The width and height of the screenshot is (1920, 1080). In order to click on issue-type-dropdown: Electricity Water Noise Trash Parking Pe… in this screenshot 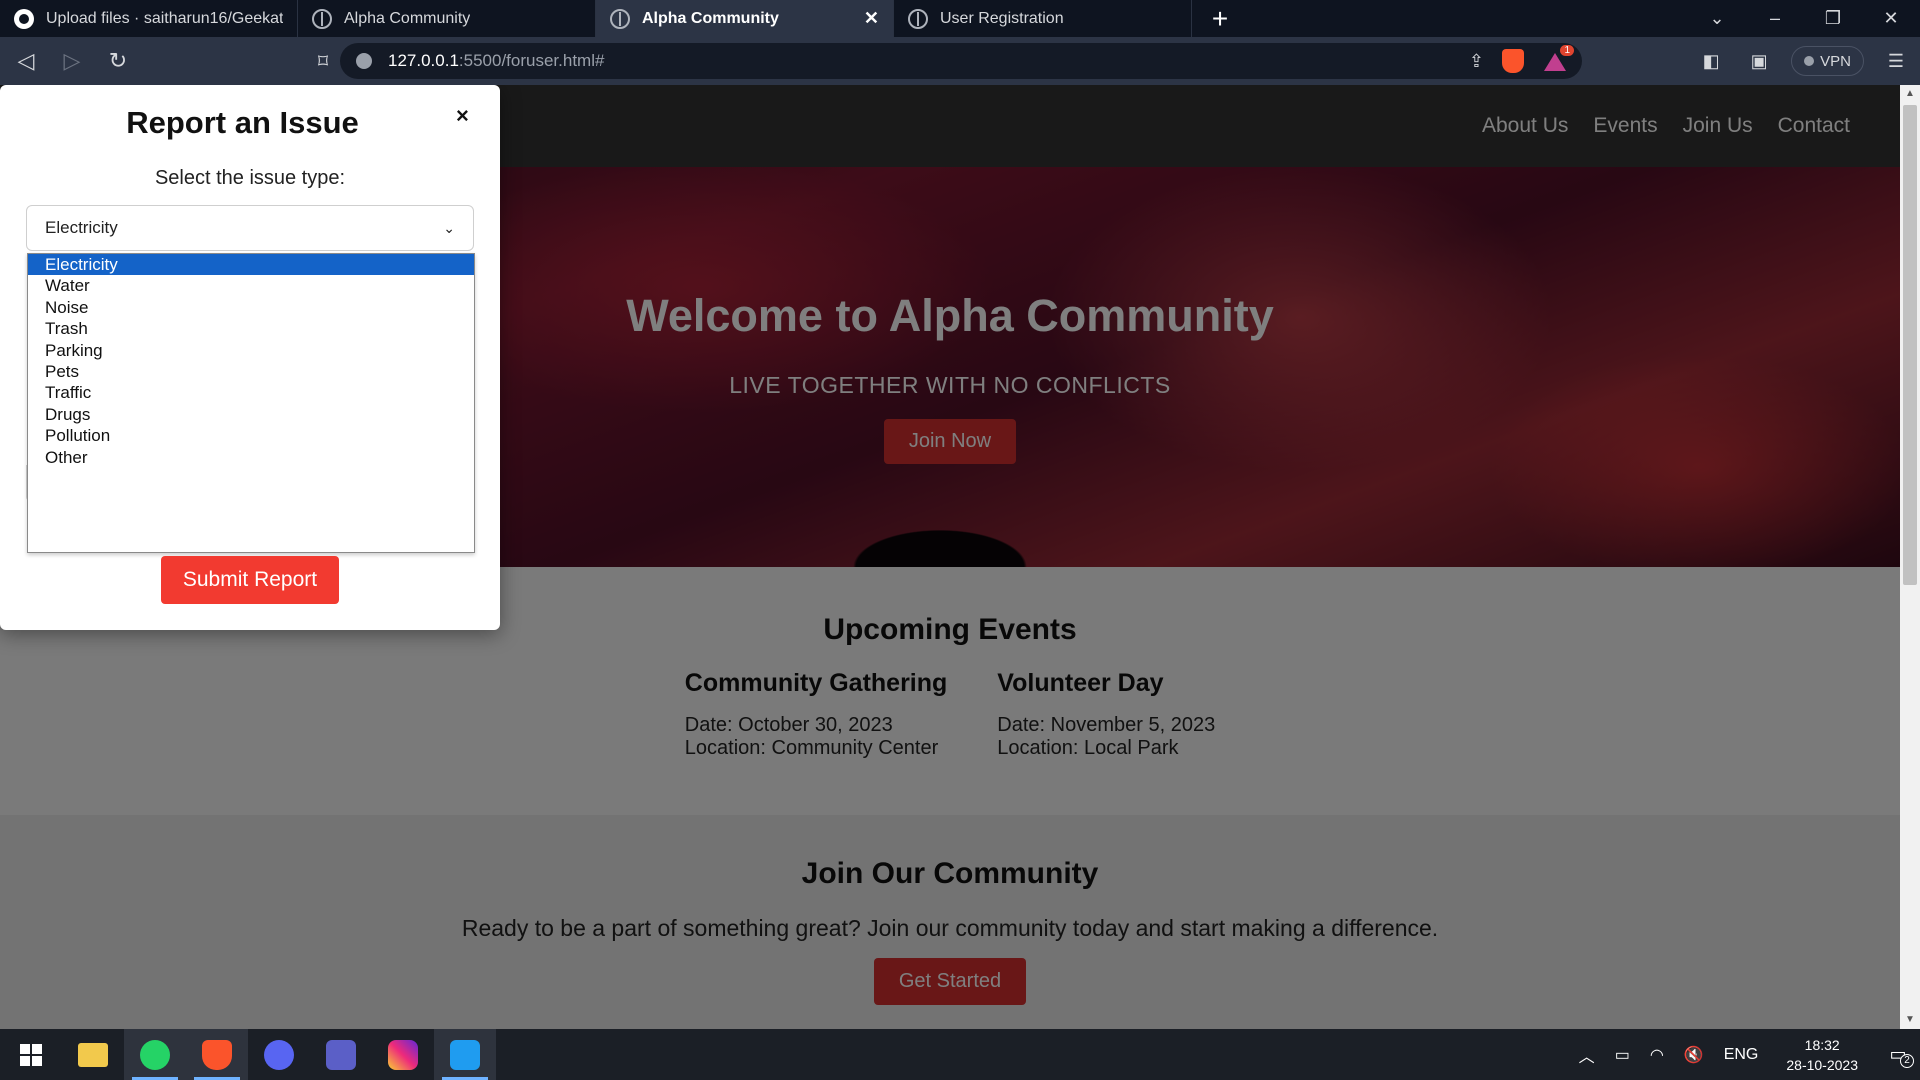, I will do `click(251, 403)`.